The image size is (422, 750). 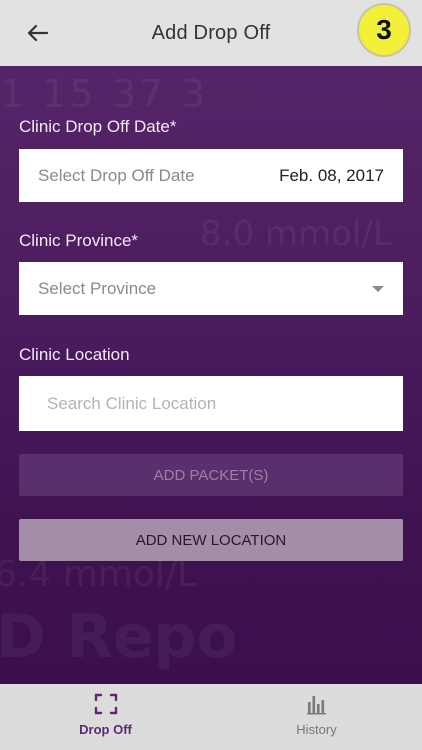 What do you see at coordinates (98, 126) in the screenshot?
I see `drop-off-date-label: Clinic Drop Off Date*` at bounding box center [98, 126].